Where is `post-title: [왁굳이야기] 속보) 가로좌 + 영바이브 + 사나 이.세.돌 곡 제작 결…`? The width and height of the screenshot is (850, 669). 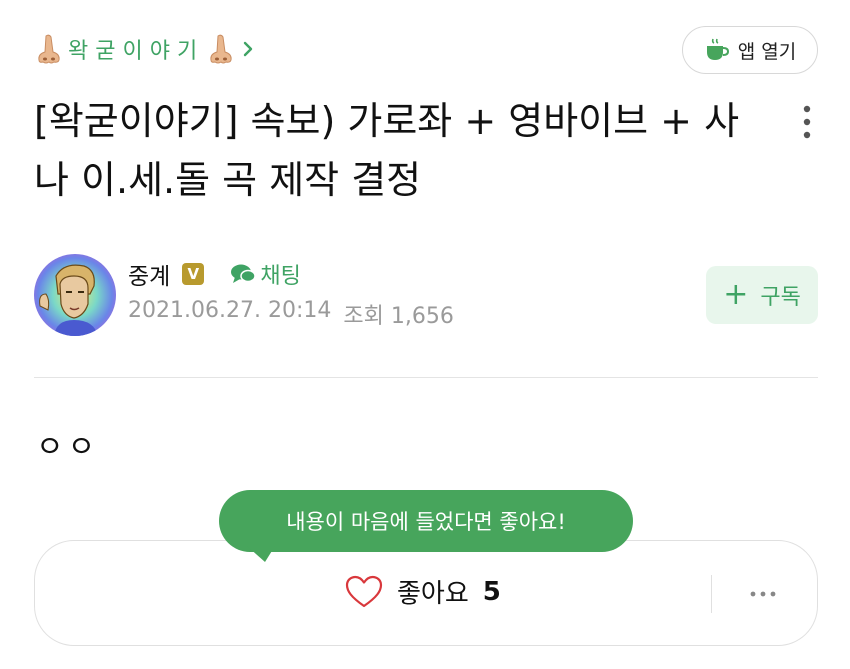 post-title: [왁굳이야기] 속보) 가로좌 + 영바이브 + 사나 이.세.돌 곡 제작 결… is located at coordinates (387, 150).